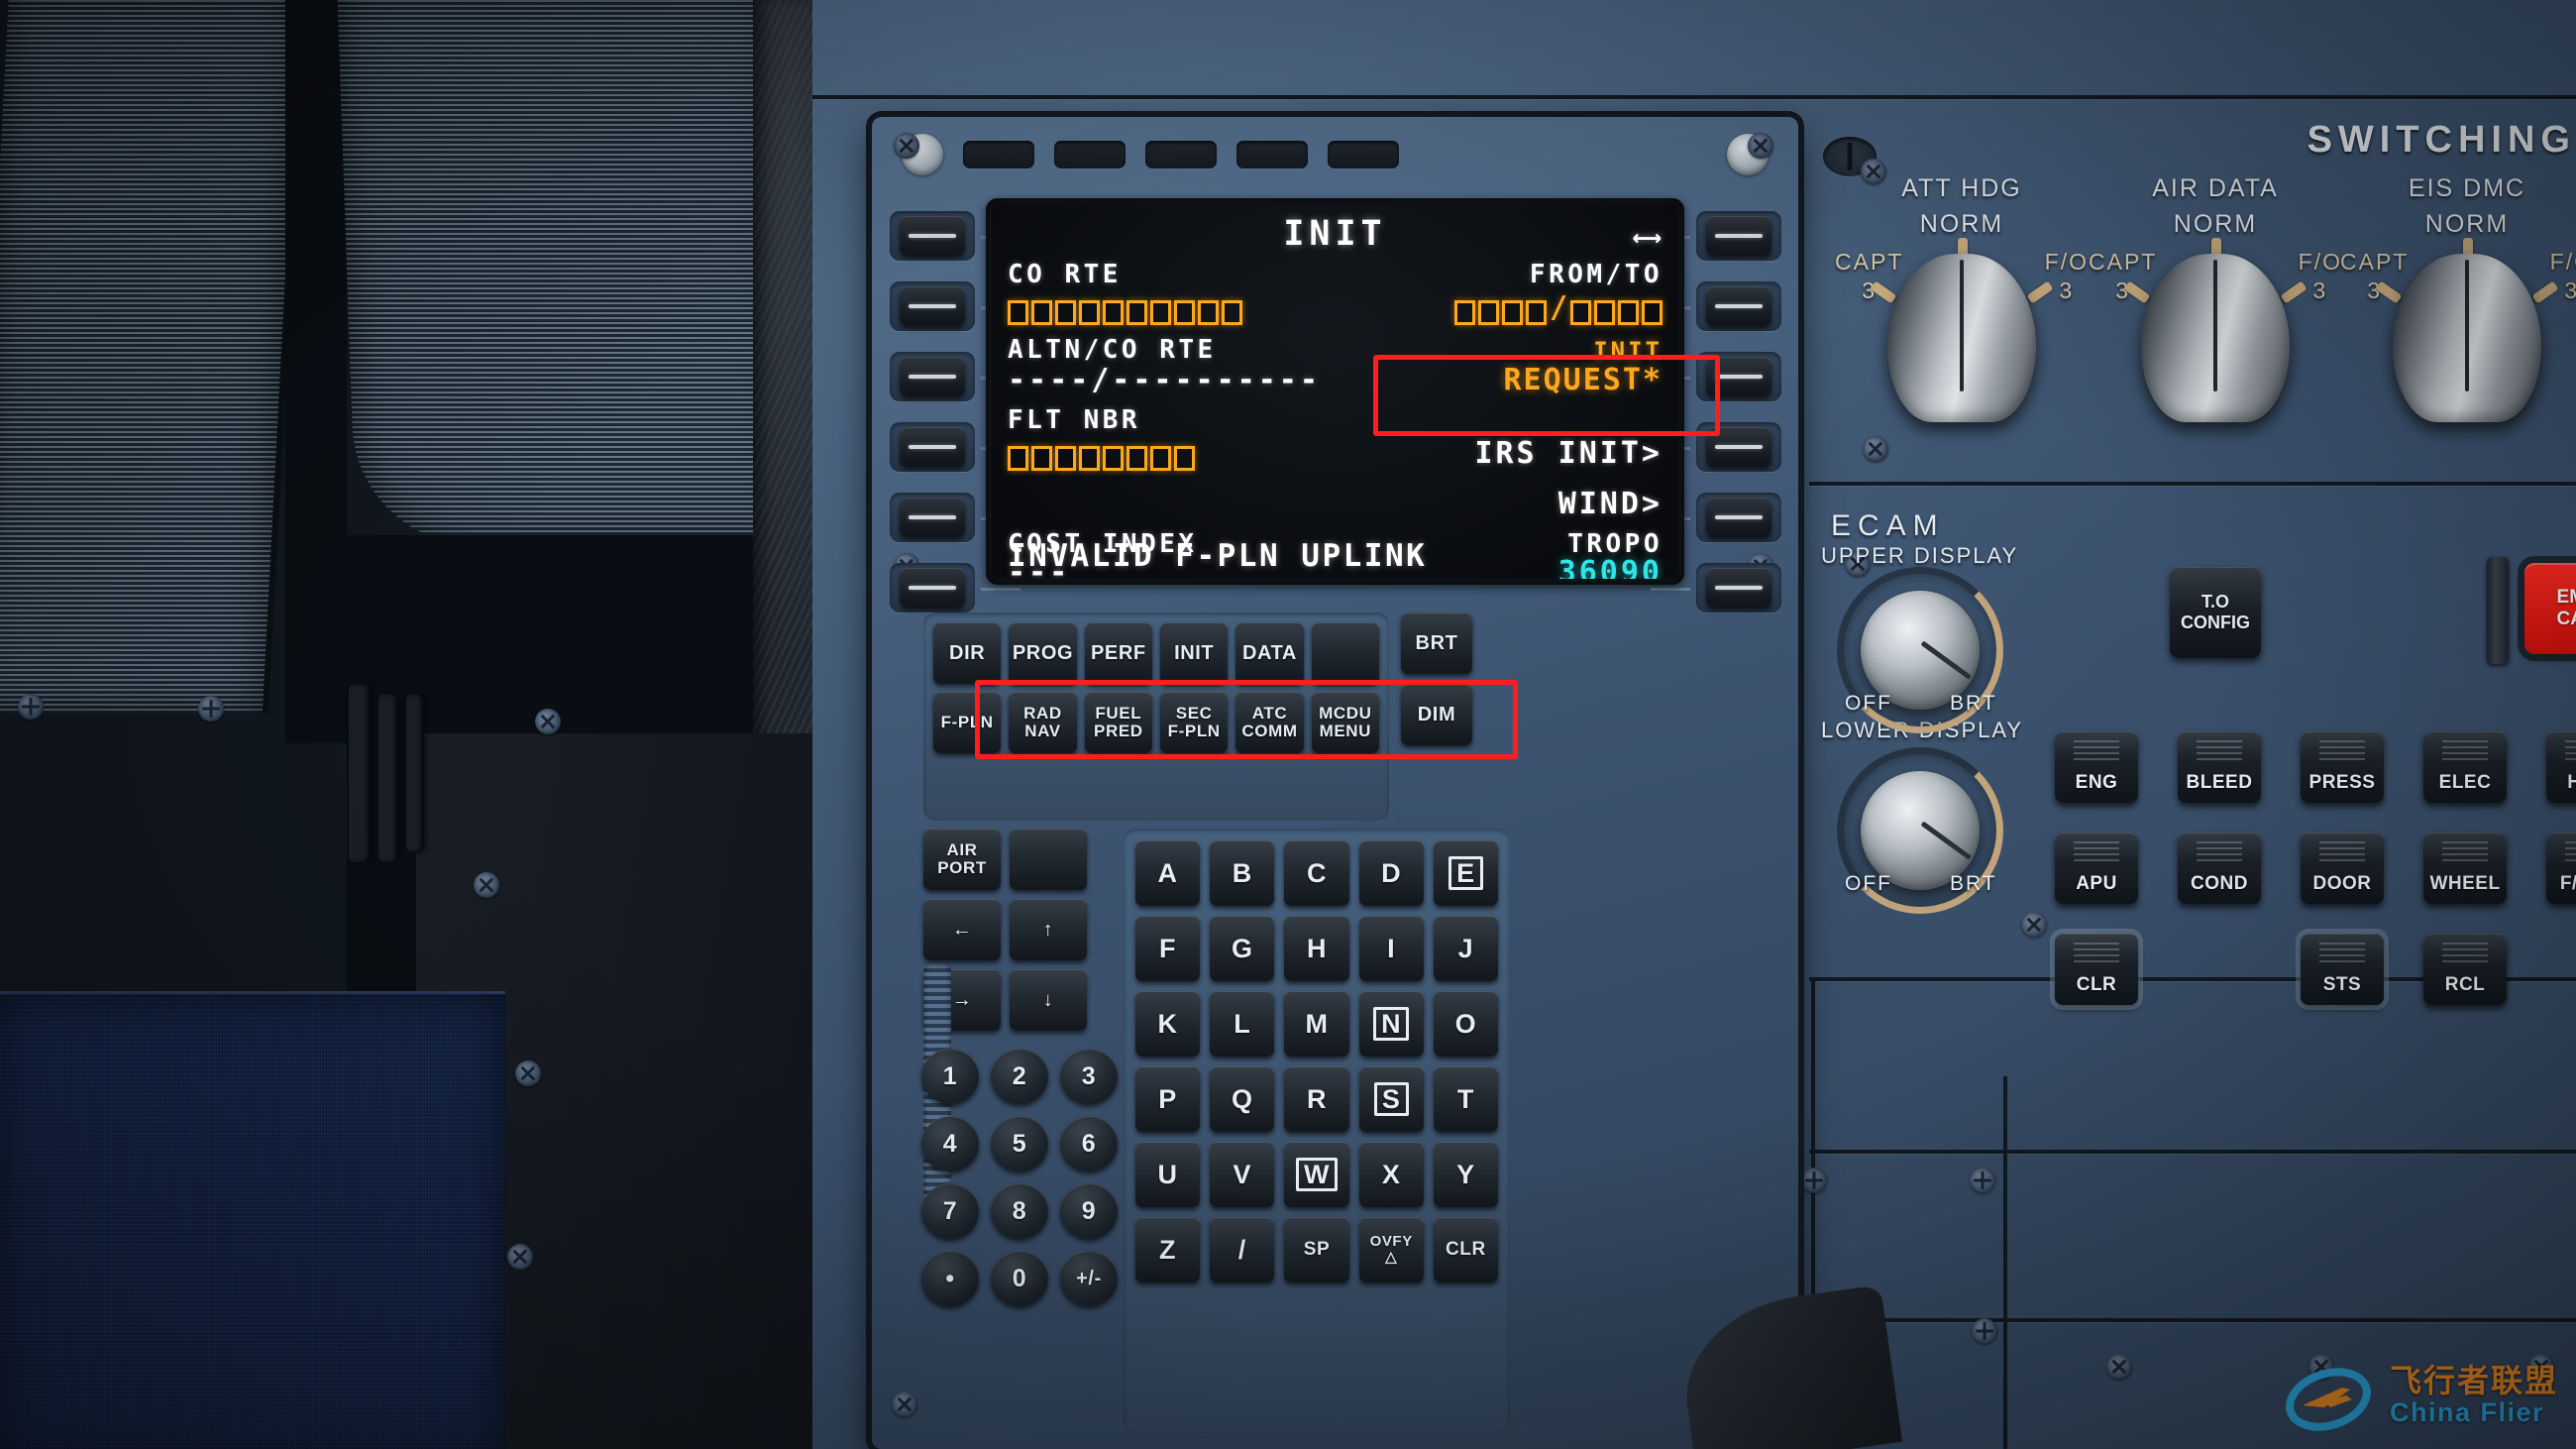 This screenshot has height=1449, width=2576. I want to click on key-s: S, so click(1391, 1099).